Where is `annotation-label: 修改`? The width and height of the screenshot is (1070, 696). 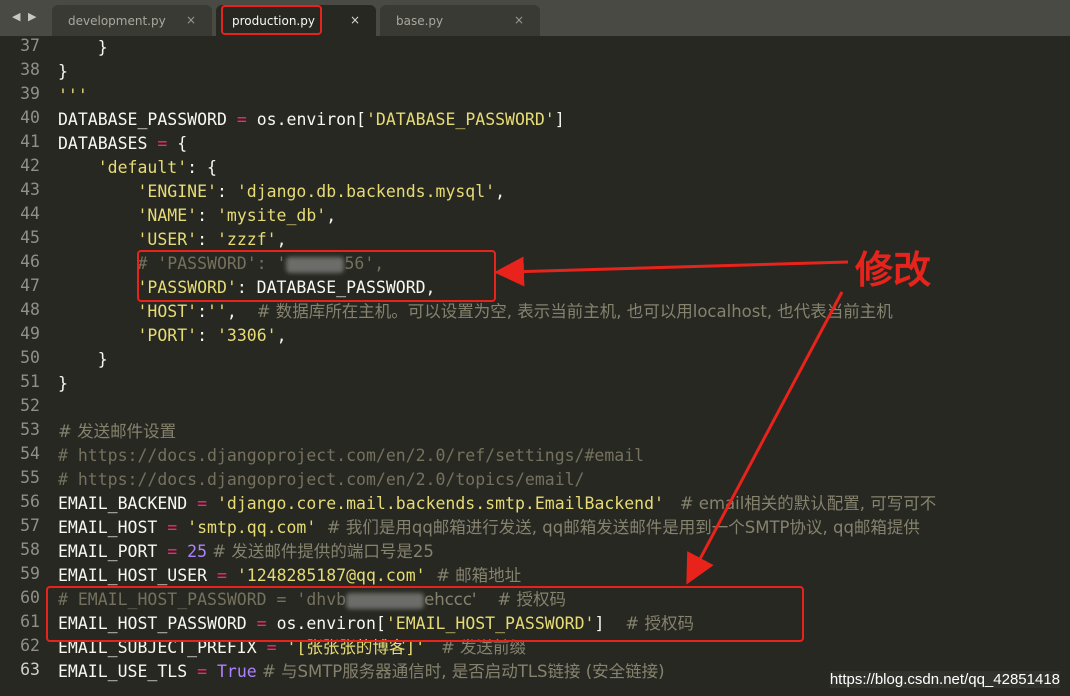 annotation-label: 修改 is located at coordinates (893, 270).